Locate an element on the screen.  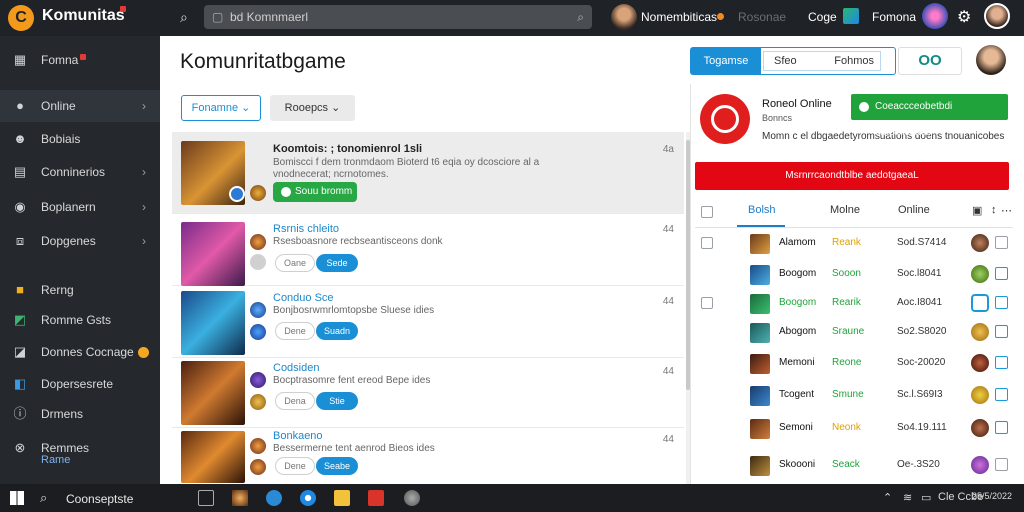
play-button: Sede is located at coordinates (337, 263).